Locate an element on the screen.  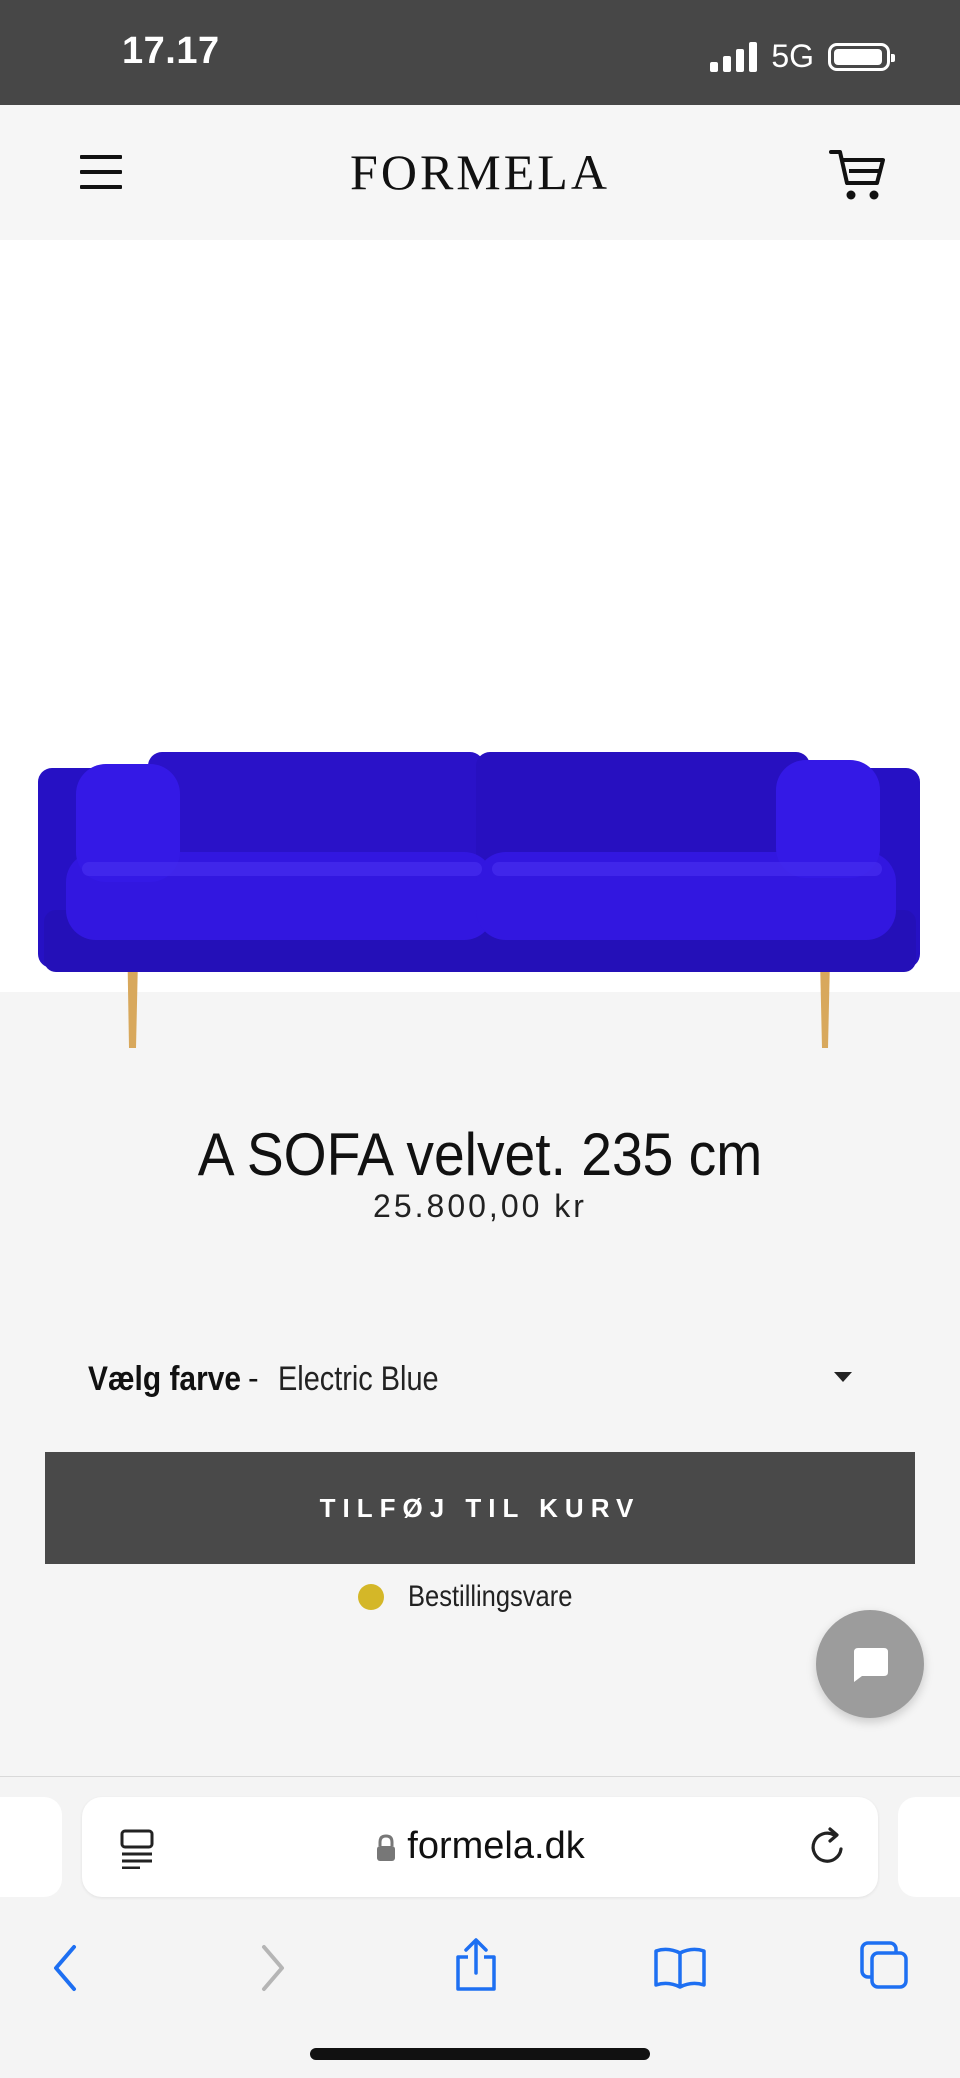
color-select: Vælg farve - Electric Blue is located at coordinates (478, 1385).